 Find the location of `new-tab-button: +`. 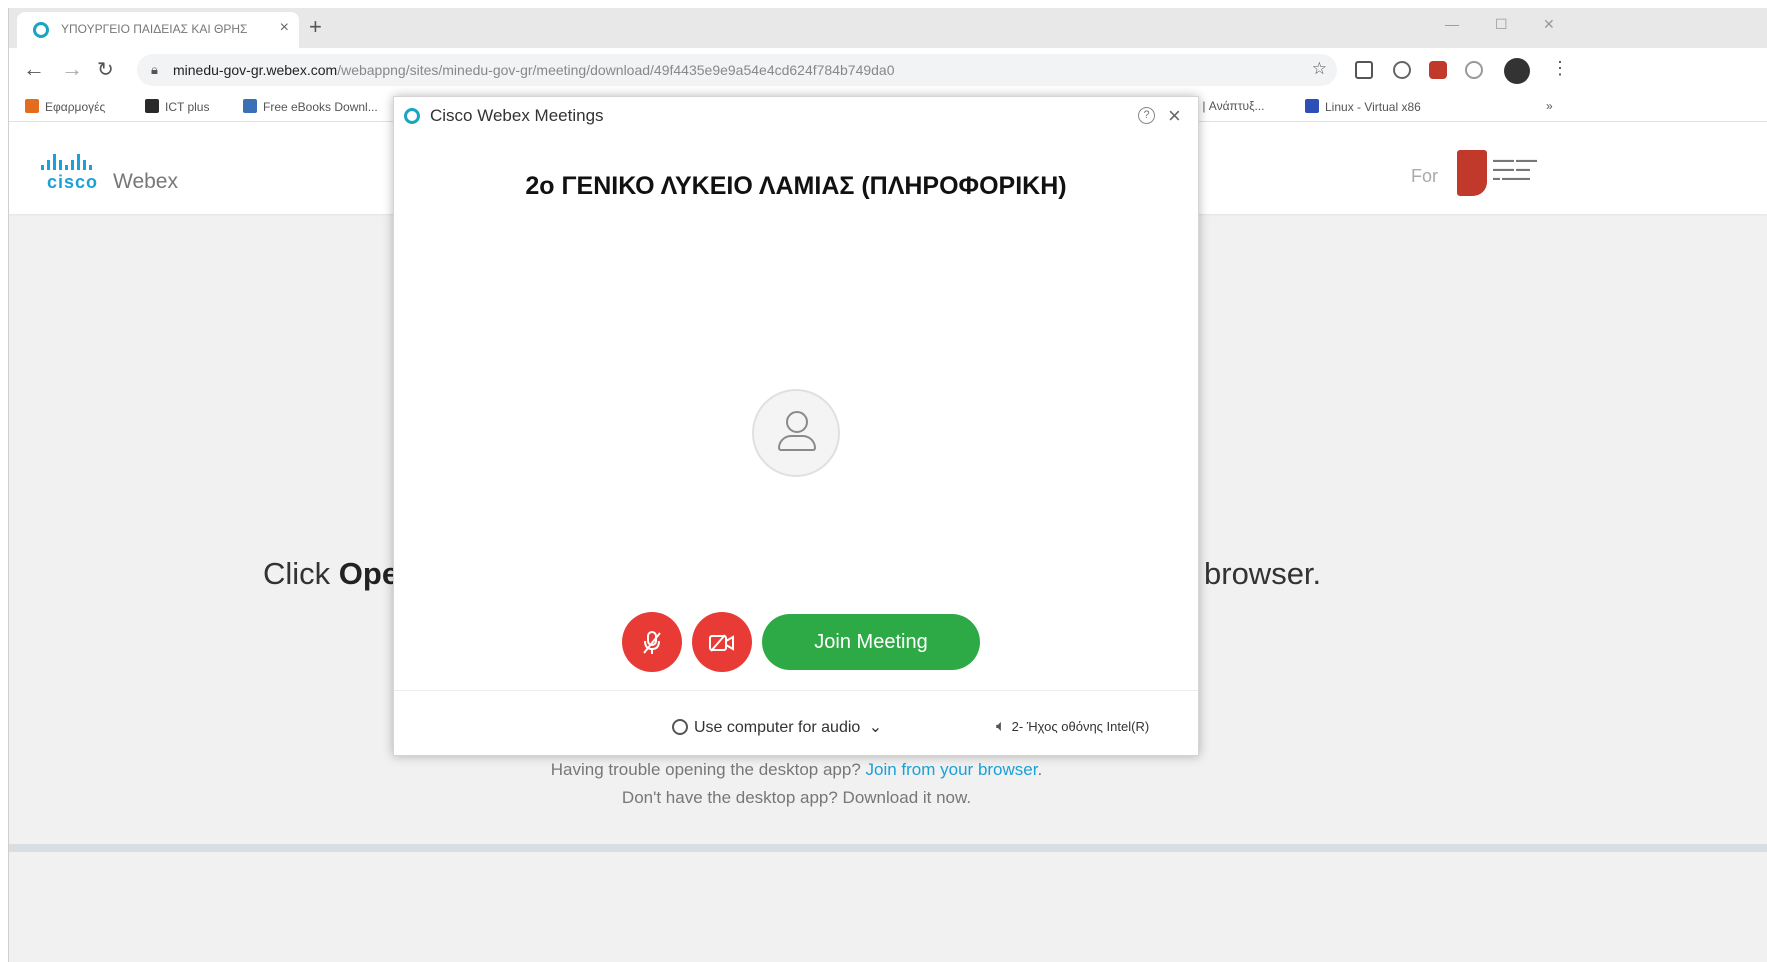

new-tab-button: + is located at coordinates (315, 27).